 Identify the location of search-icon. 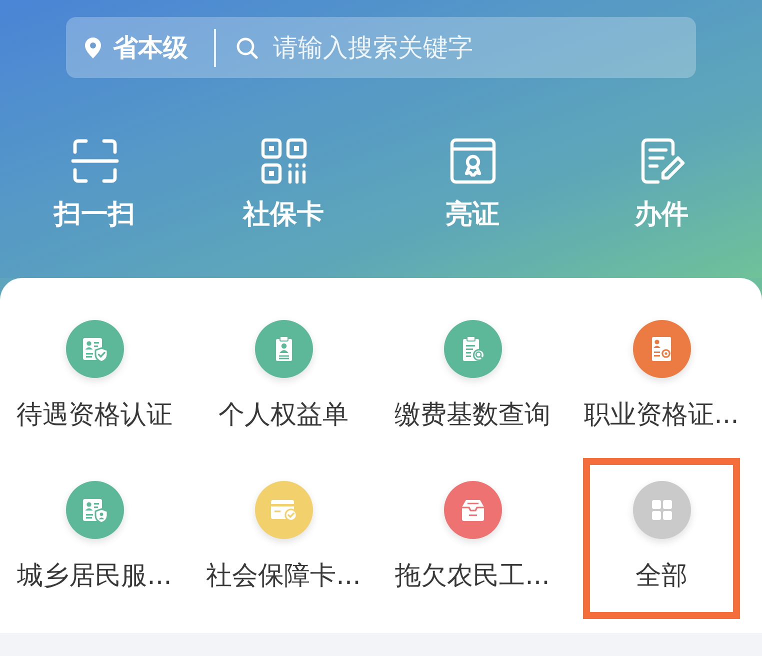
(247, 47).